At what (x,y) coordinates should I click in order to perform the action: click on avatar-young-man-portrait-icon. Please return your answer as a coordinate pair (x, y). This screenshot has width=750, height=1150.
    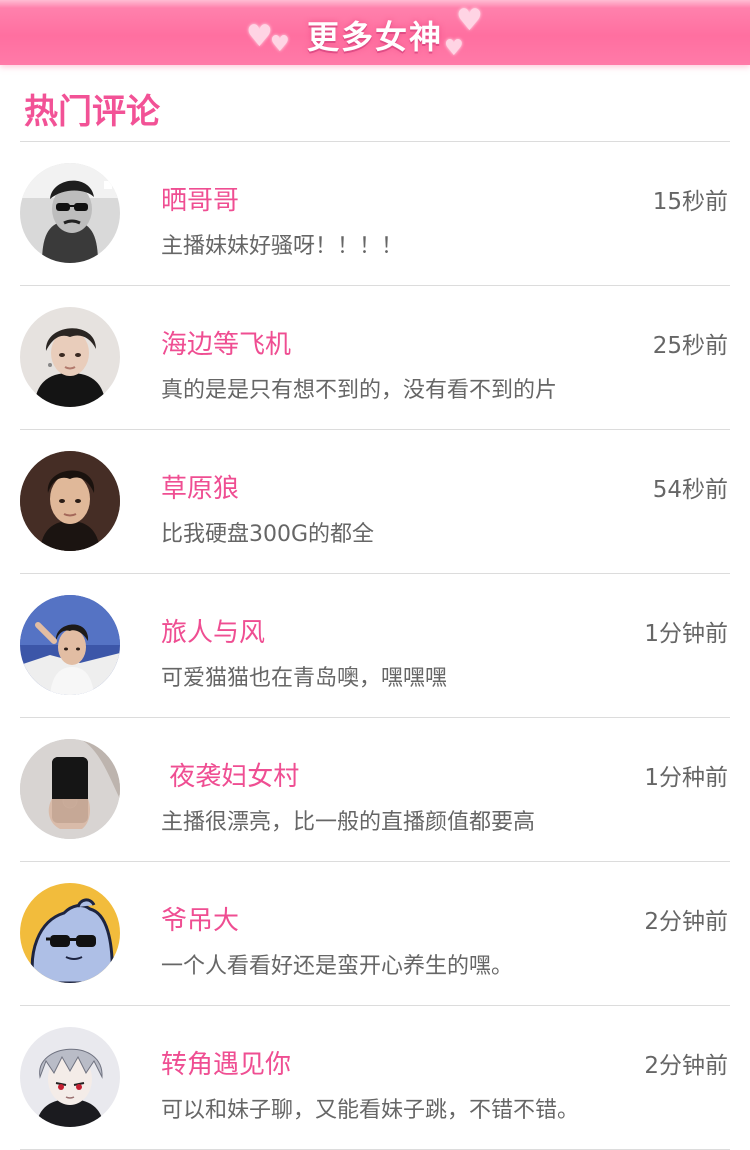
    Looking at the image, I should click on (70, 501).